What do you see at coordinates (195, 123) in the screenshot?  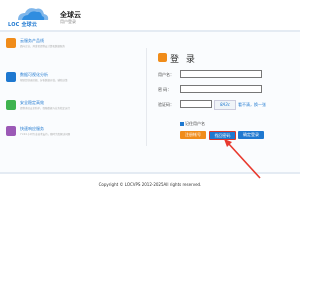 I see `remember-label: 记住用户名` at bounding box center [195, 123].